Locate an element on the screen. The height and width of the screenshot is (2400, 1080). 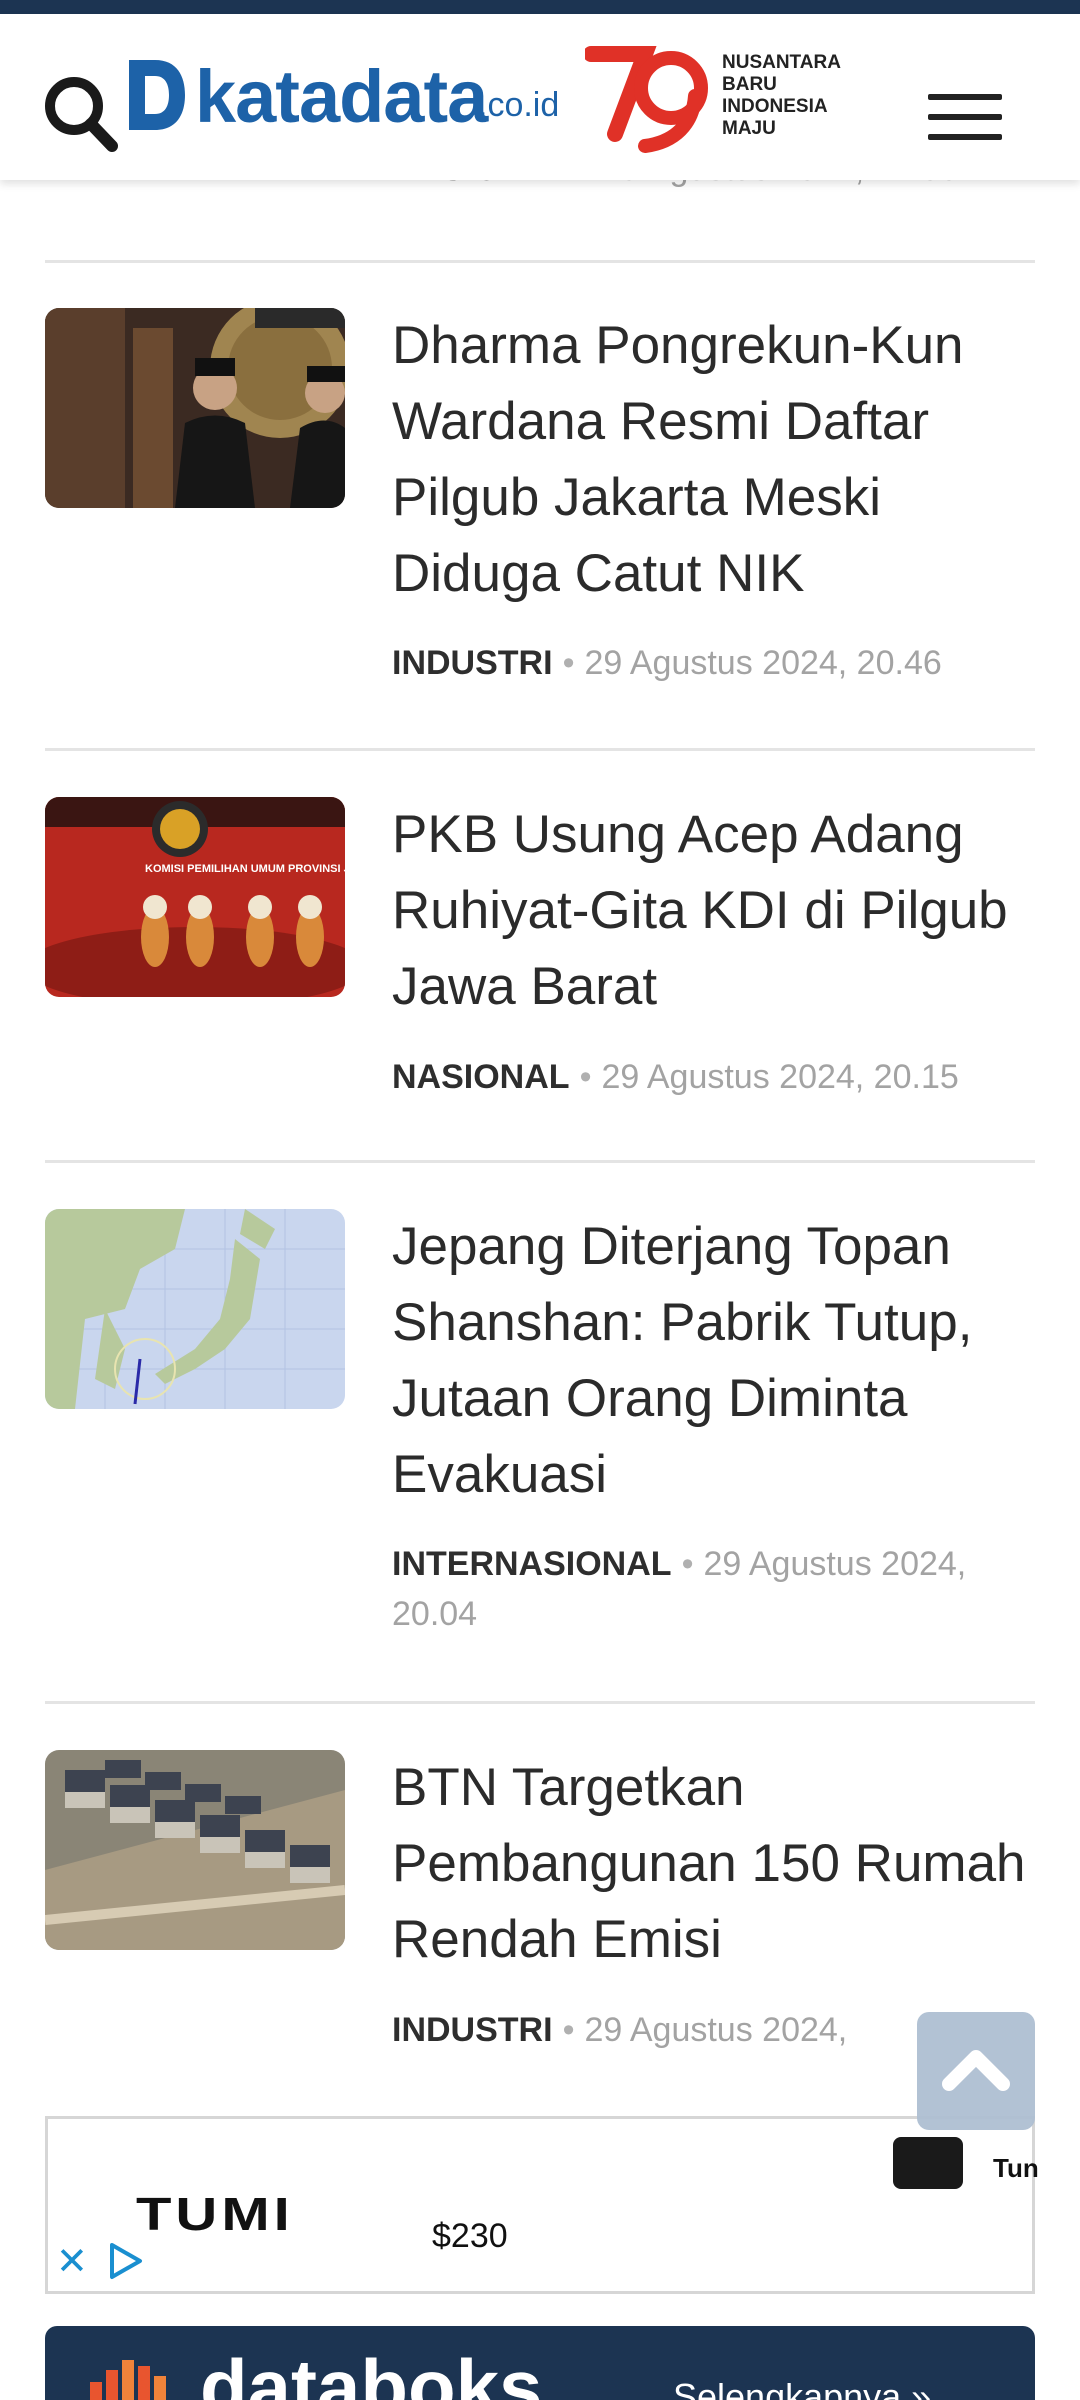
ad-brand-logo: TUMI is located at coordinates (215, 2215).